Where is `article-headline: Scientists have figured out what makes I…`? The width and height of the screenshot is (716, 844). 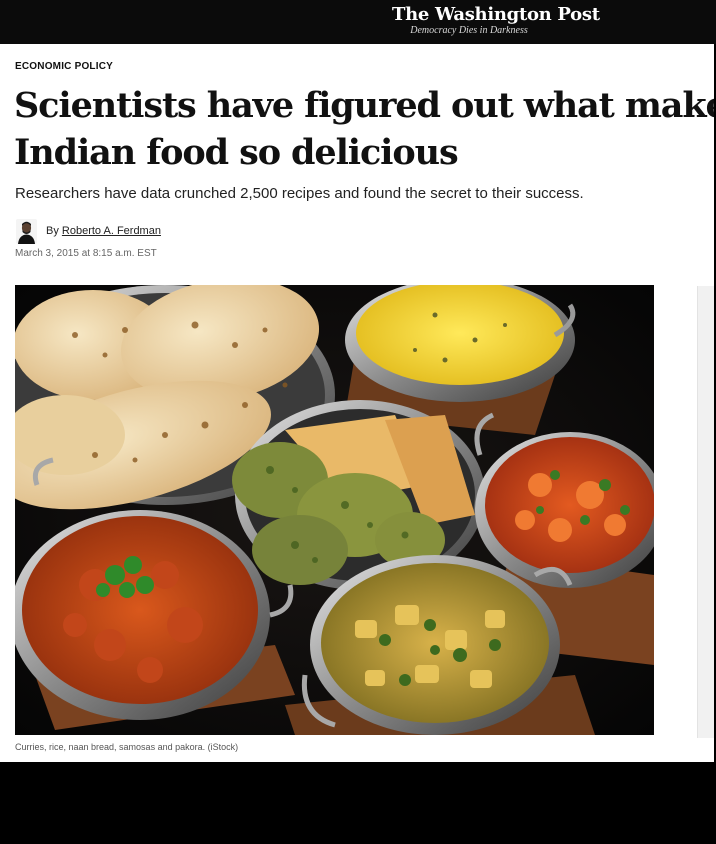 article-headline: Scientists have figured out what makes I… is located at coordinates (364, 129).